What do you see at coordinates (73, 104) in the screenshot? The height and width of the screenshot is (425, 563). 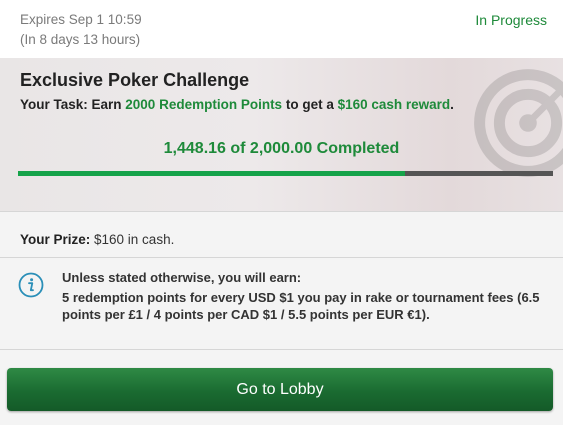 I see `task-prefix: Your Task: Earn` at bounding box center [73, 104].